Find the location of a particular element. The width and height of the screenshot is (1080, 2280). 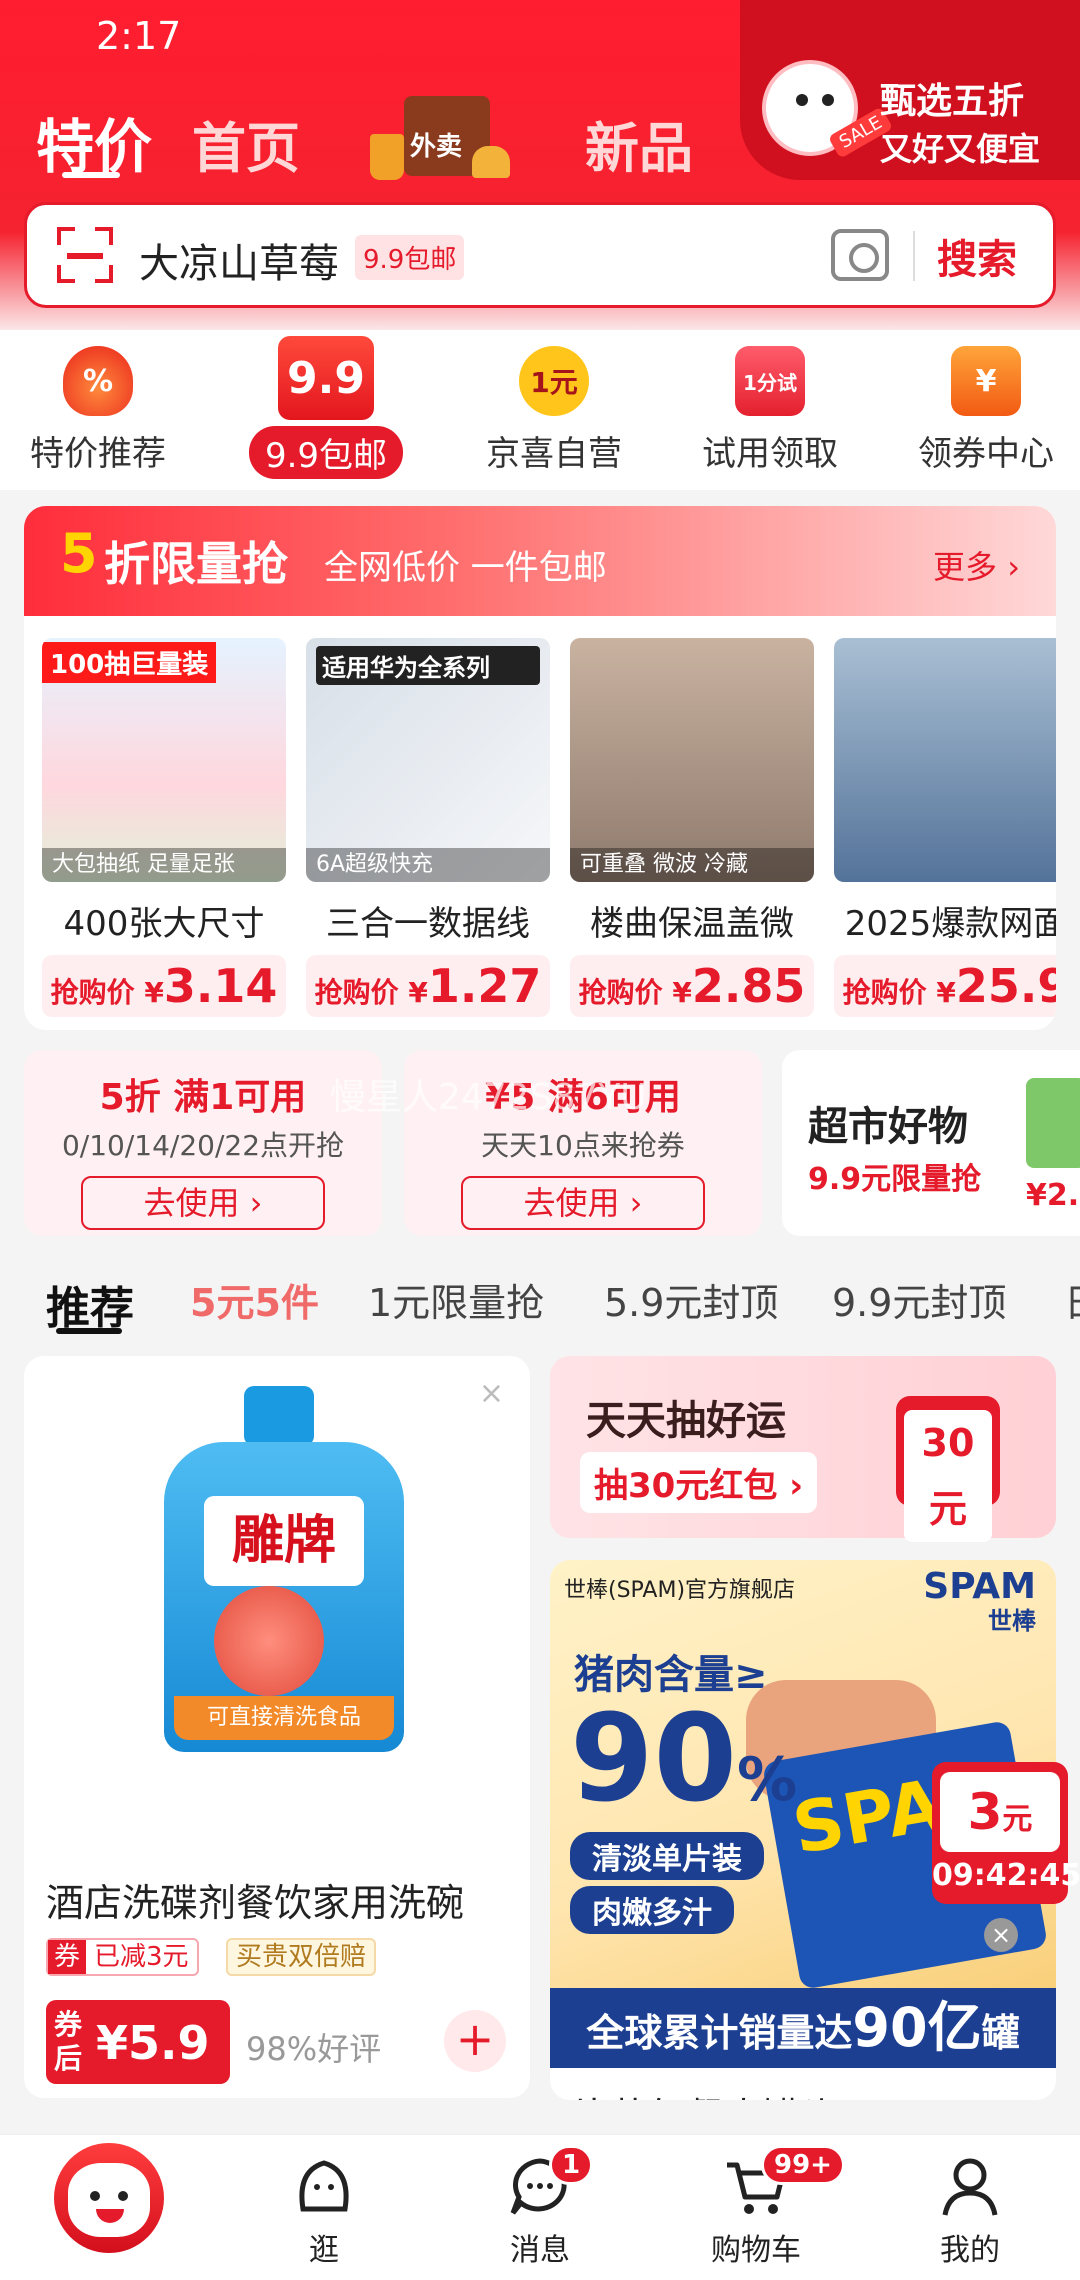

coffee-cup-icon is located at coordinates (387, 157).